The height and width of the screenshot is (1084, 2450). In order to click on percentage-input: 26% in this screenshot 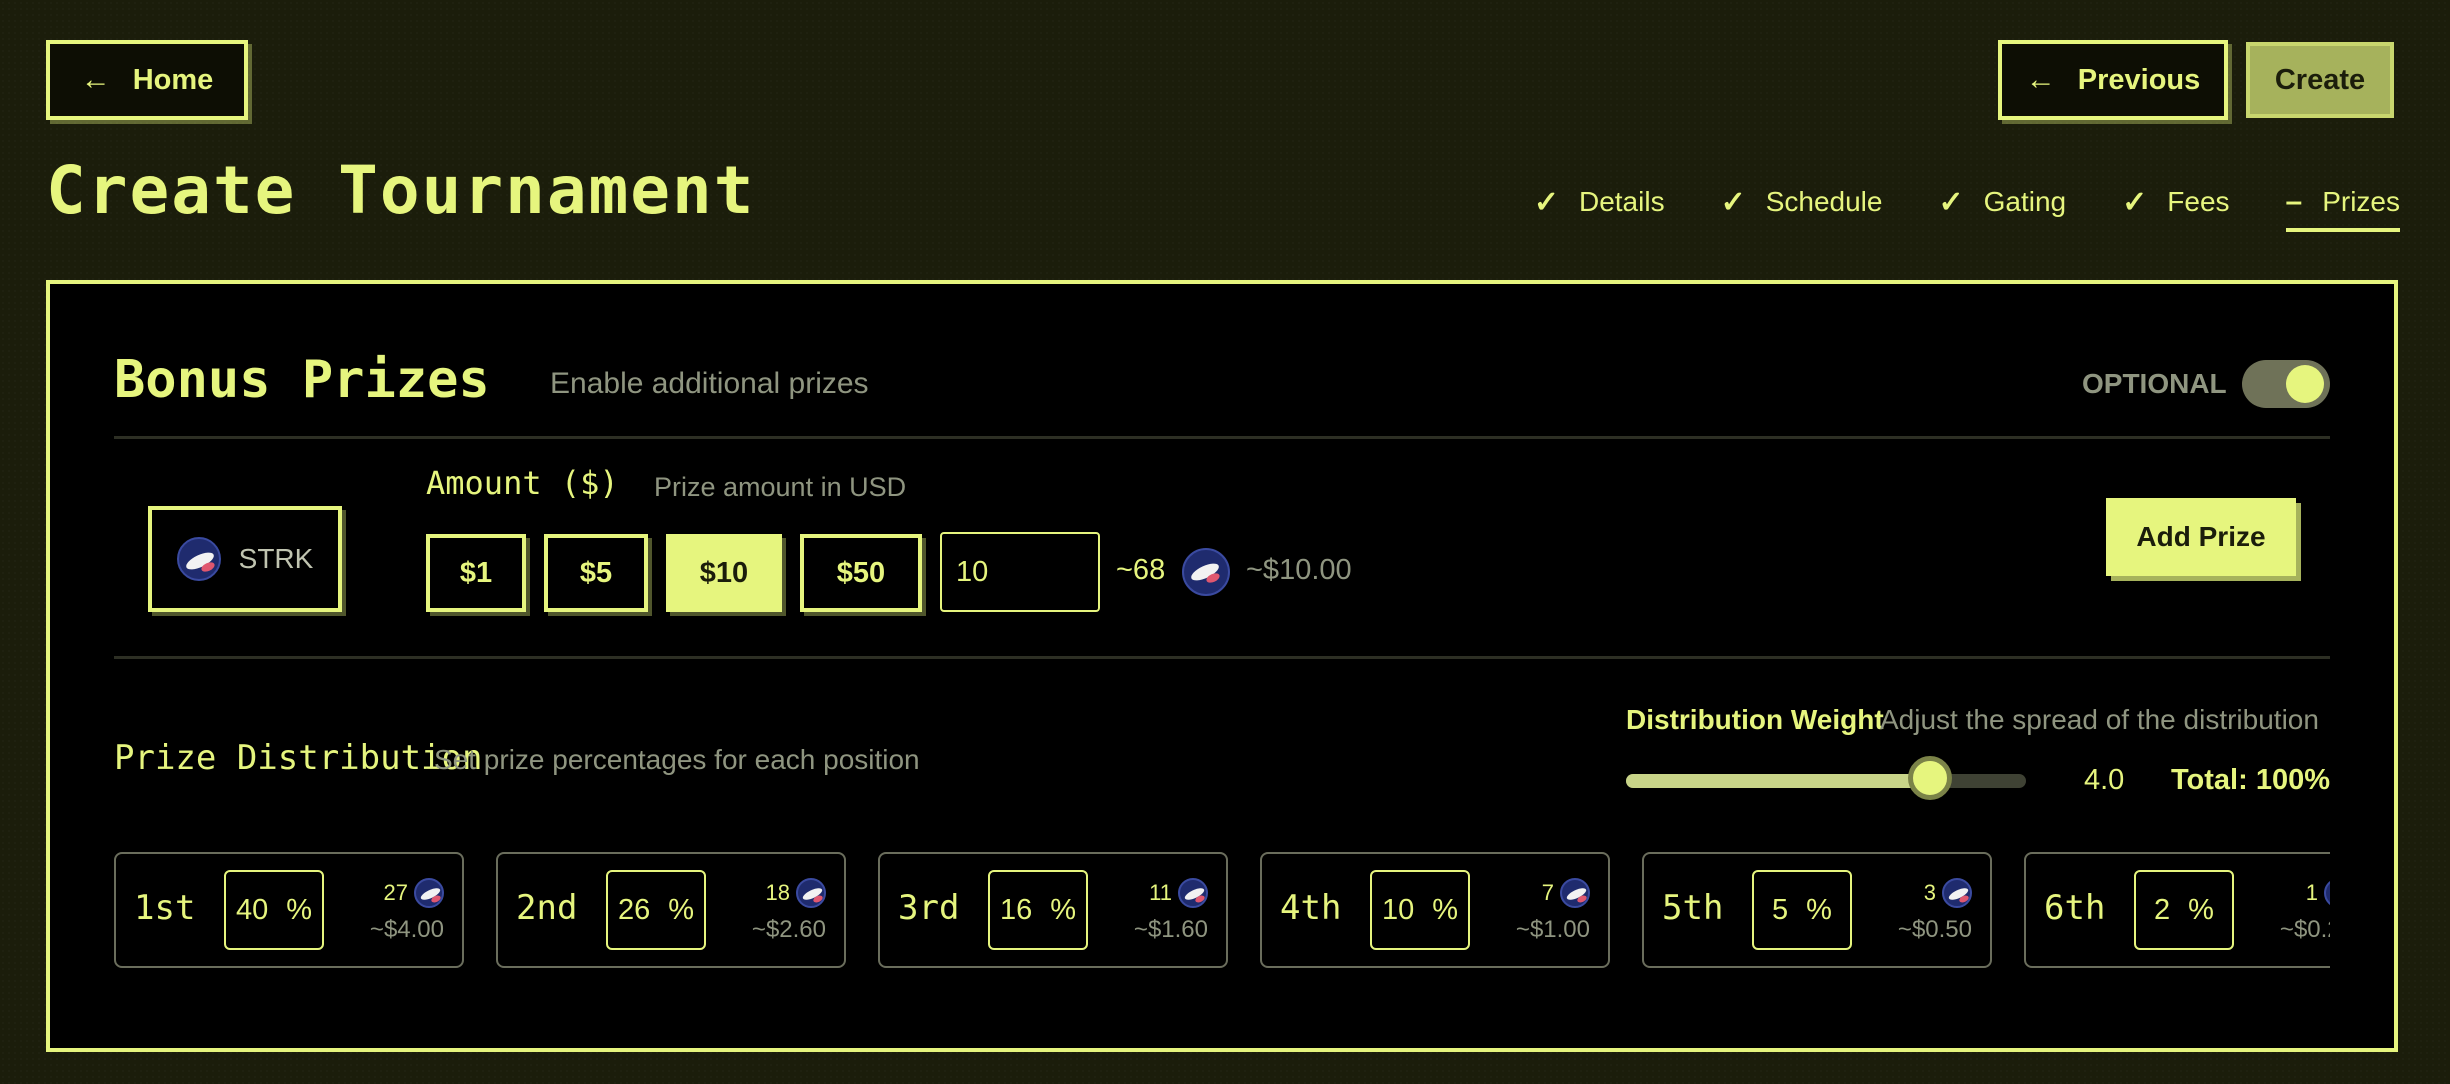, I will do `click(656, 910)`.